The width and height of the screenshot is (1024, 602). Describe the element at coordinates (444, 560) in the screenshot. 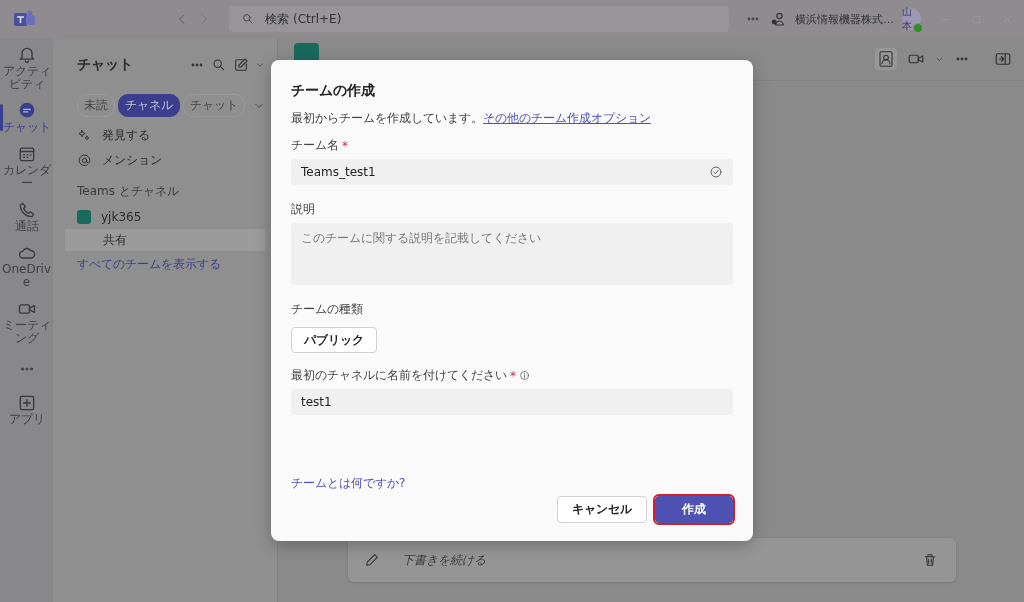

I see `draft-text: 下書きを続ける` at that location.